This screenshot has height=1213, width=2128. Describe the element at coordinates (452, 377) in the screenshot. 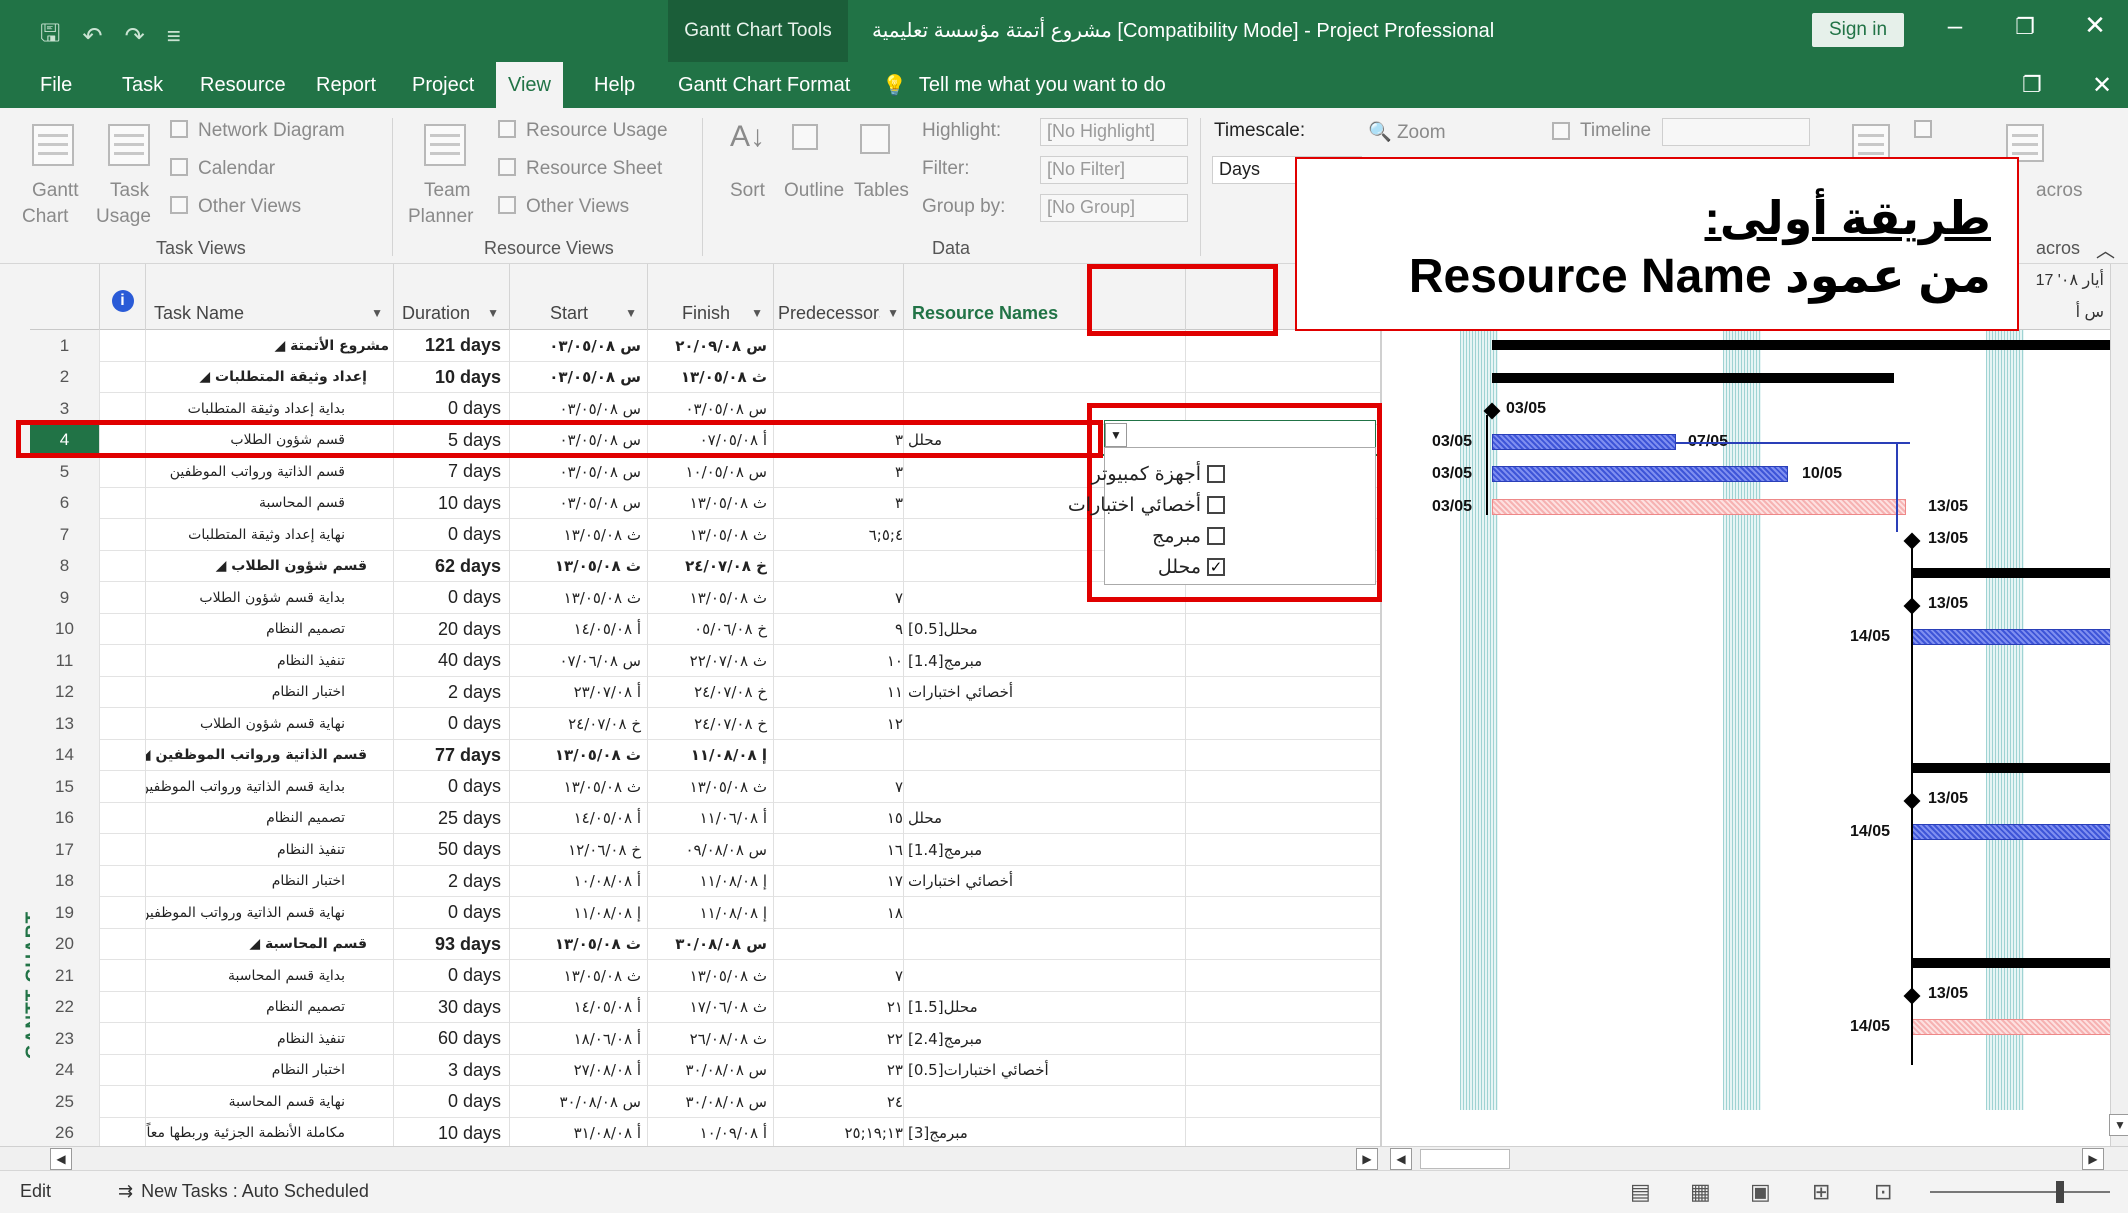

I see `duration-cell: 10 days` at that location.